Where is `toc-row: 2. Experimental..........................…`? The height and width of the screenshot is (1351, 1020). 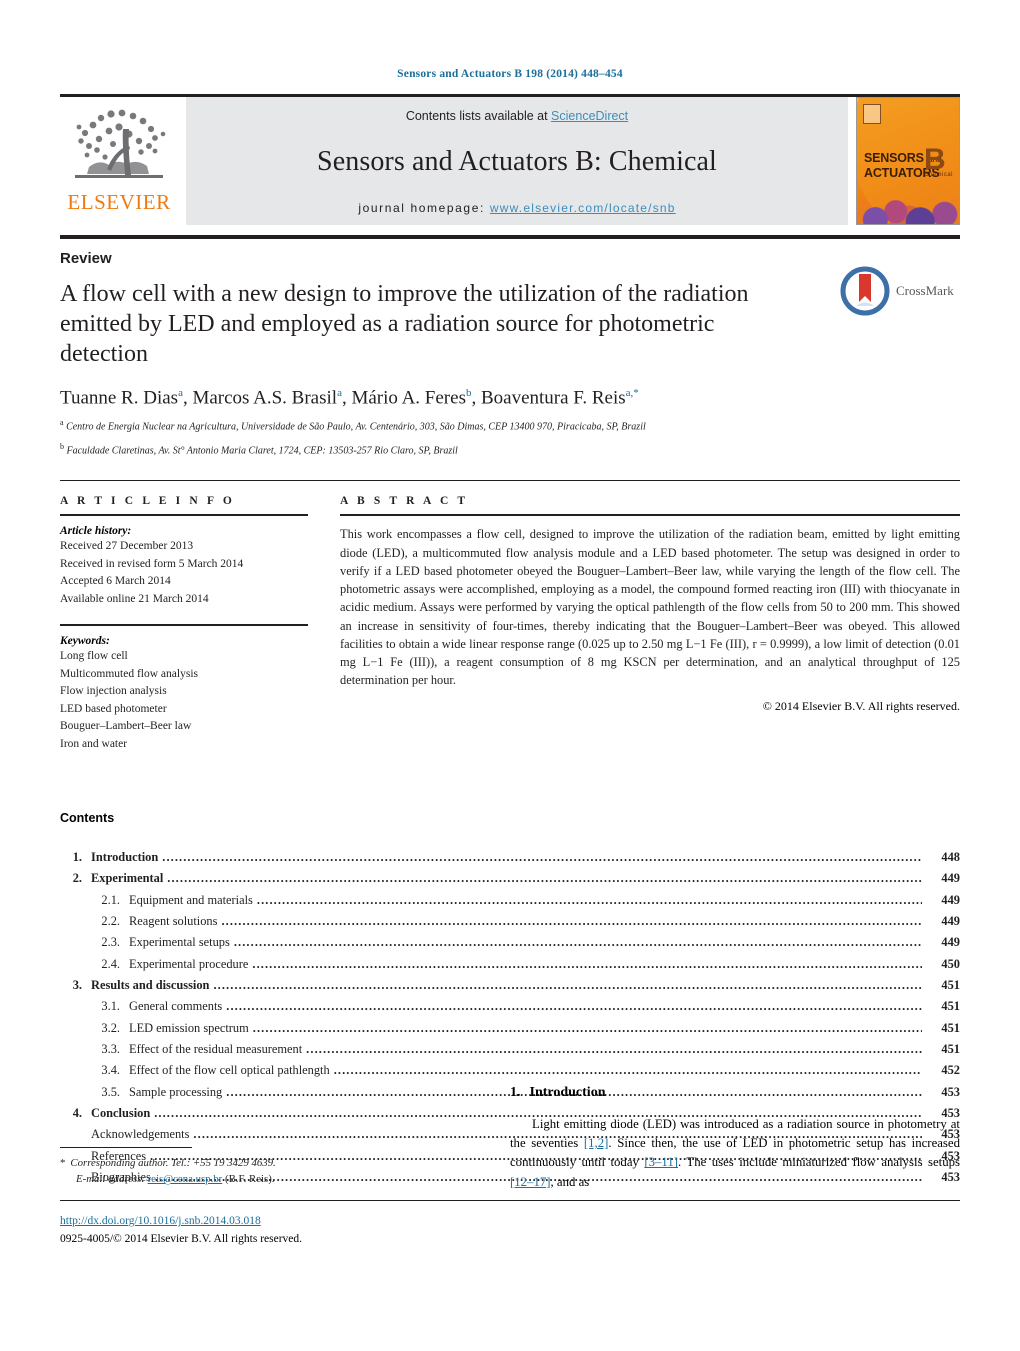
toc-row: 2. Experimental..........................… is located at coordinates (510, 878).